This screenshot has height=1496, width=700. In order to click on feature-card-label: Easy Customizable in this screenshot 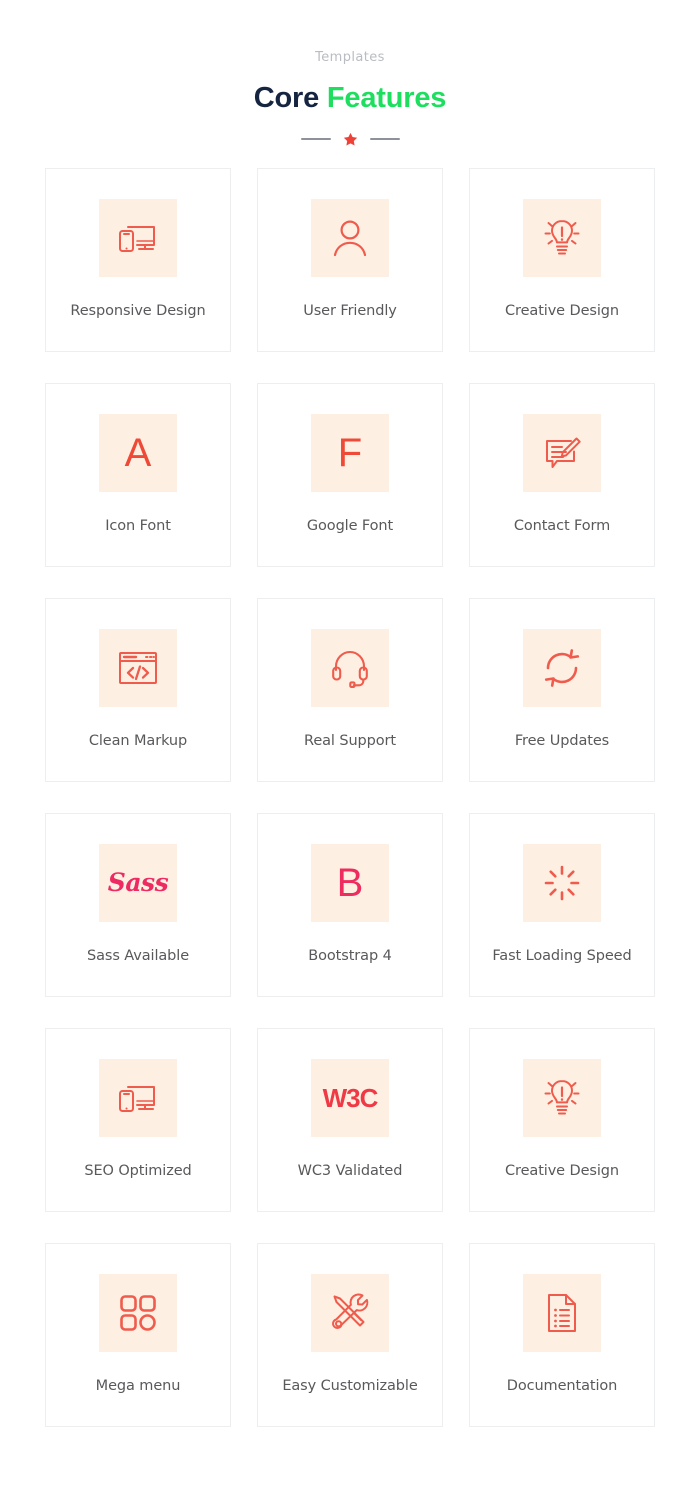, I will do `click(350, 1386)`.